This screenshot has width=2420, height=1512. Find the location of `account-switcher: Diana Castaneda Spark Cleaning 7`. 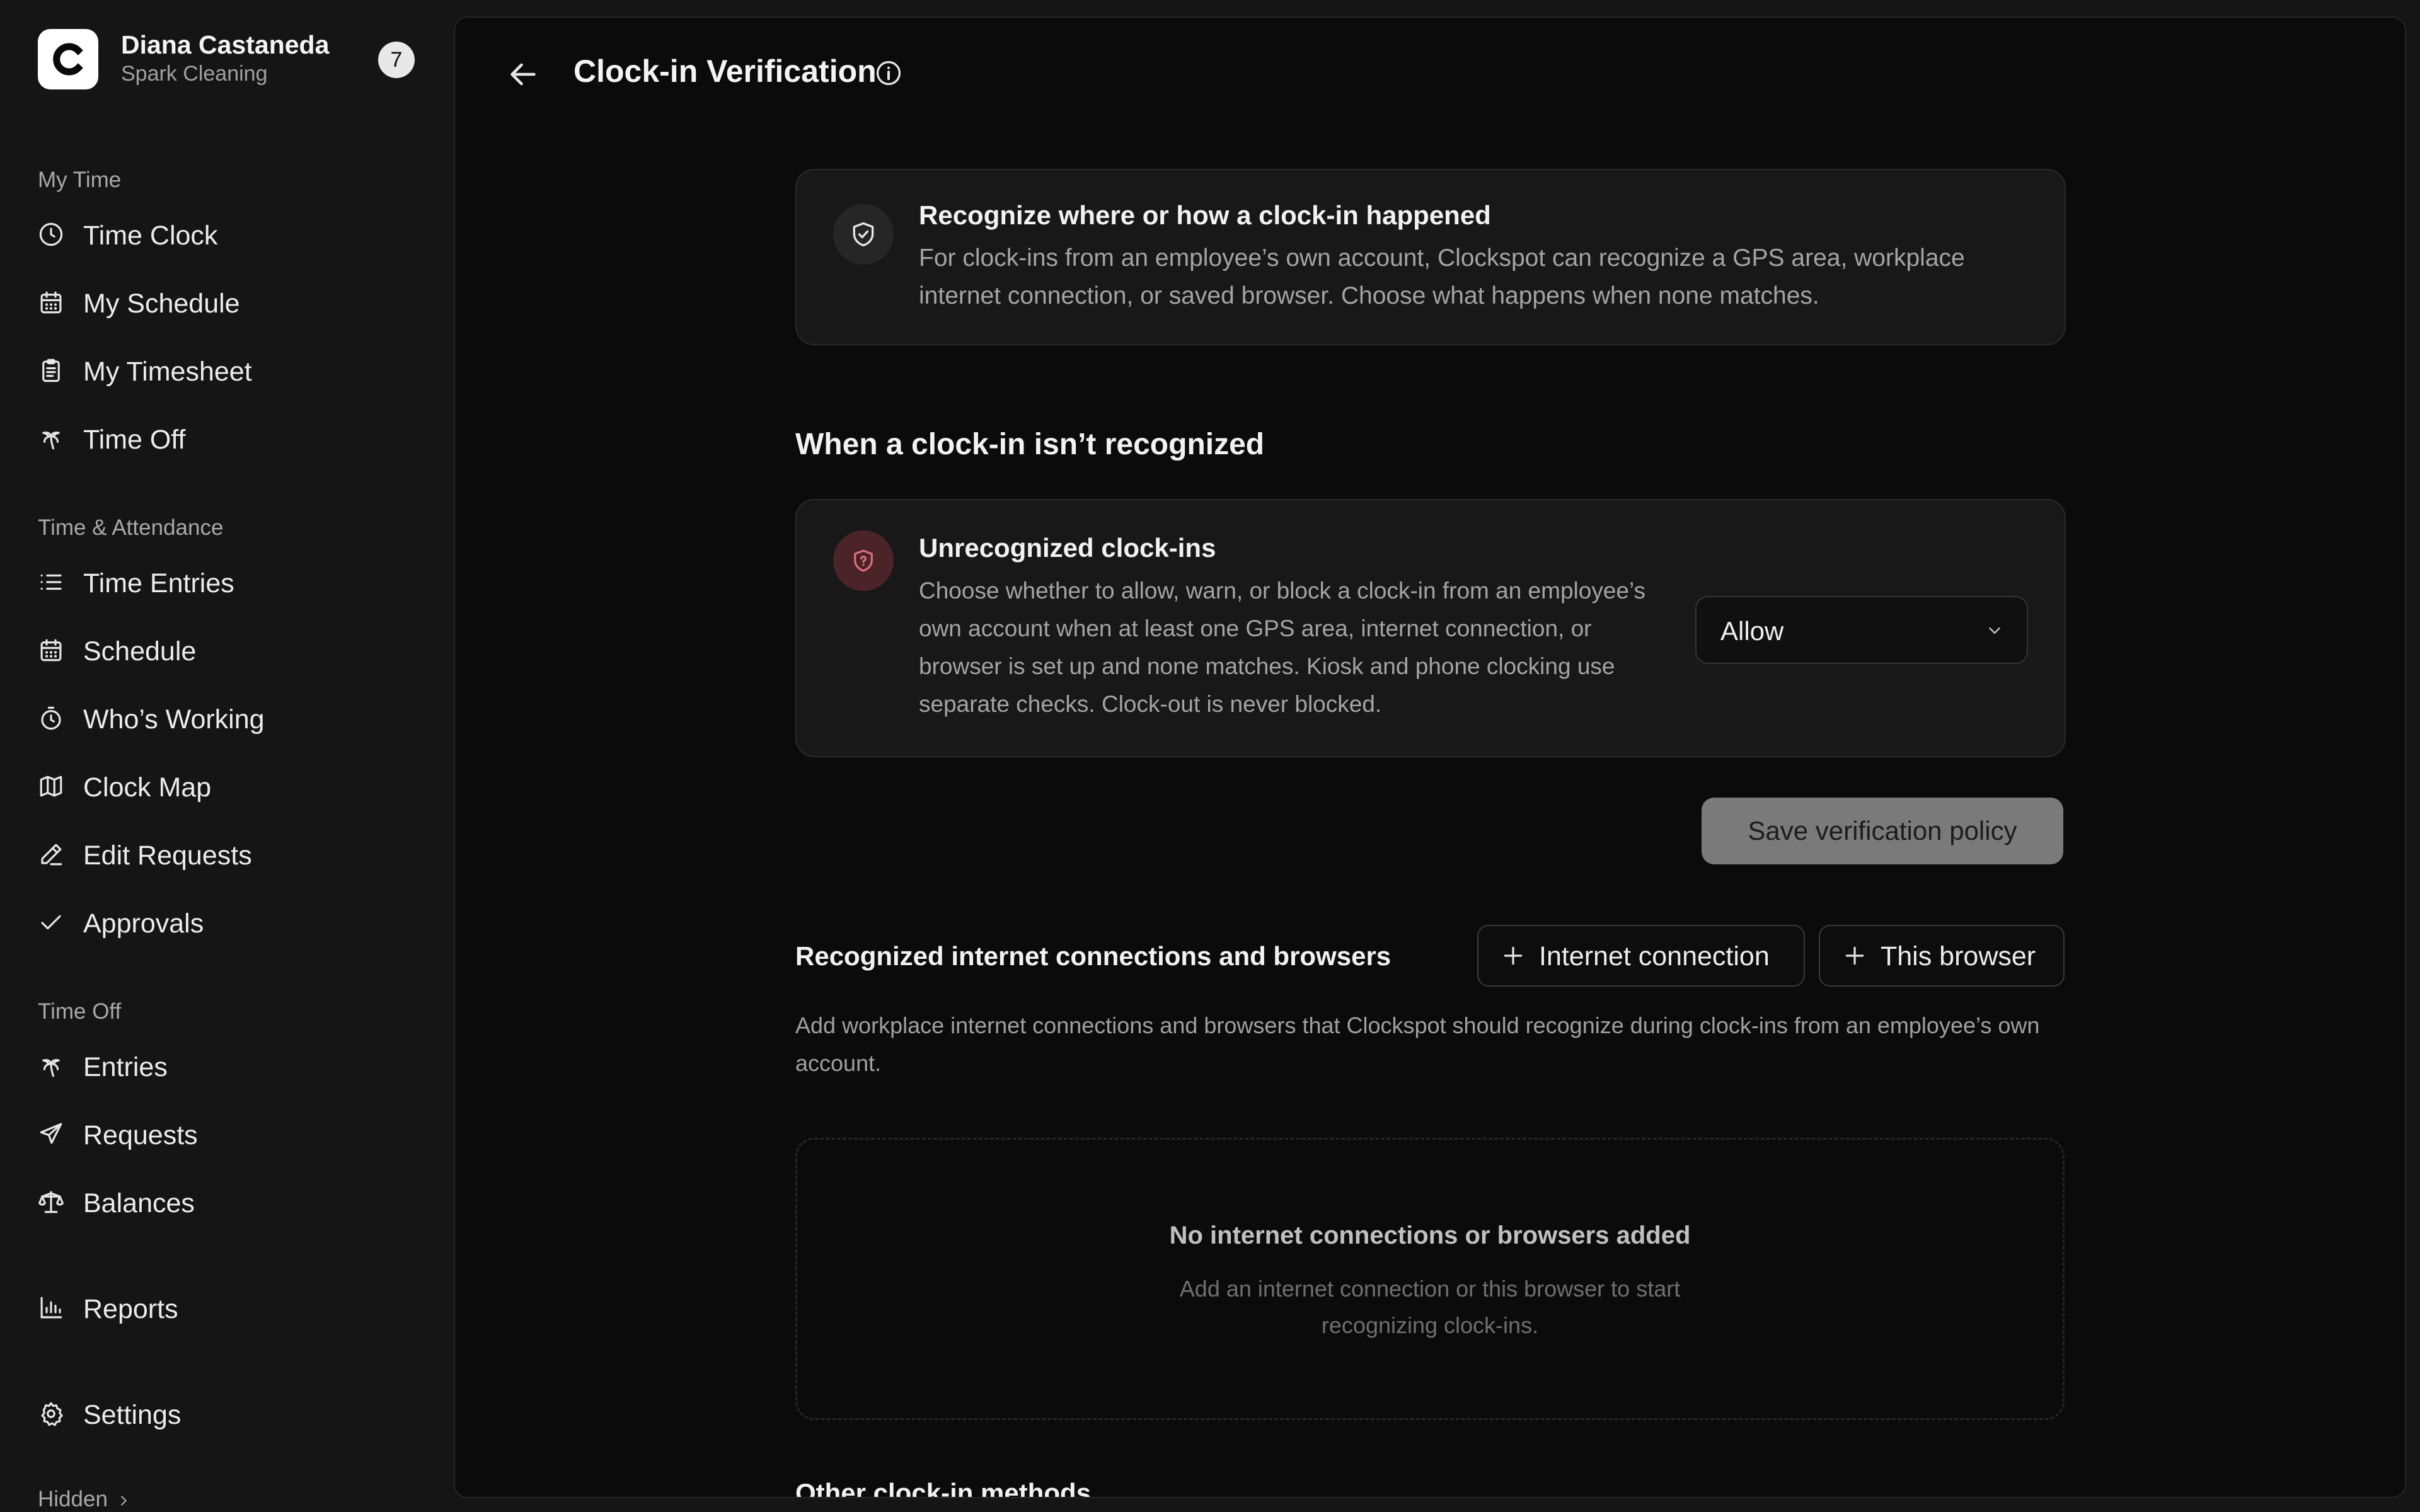

account-switcher: Diana Castaneda Spark Cleaning 7 is located at coordinates (230, 60).